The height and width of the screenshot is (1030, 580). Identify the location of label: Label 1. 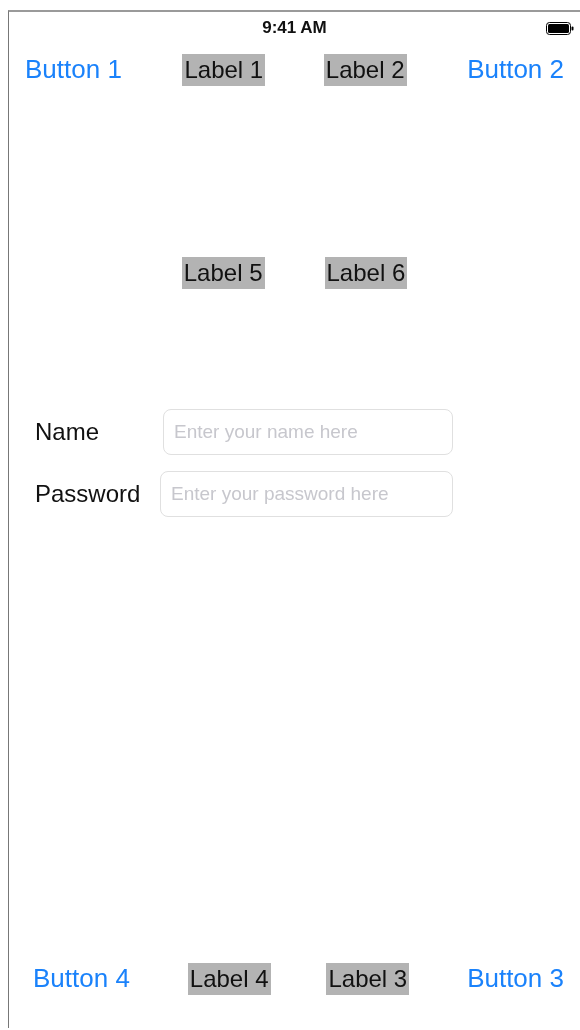
(224, 69).